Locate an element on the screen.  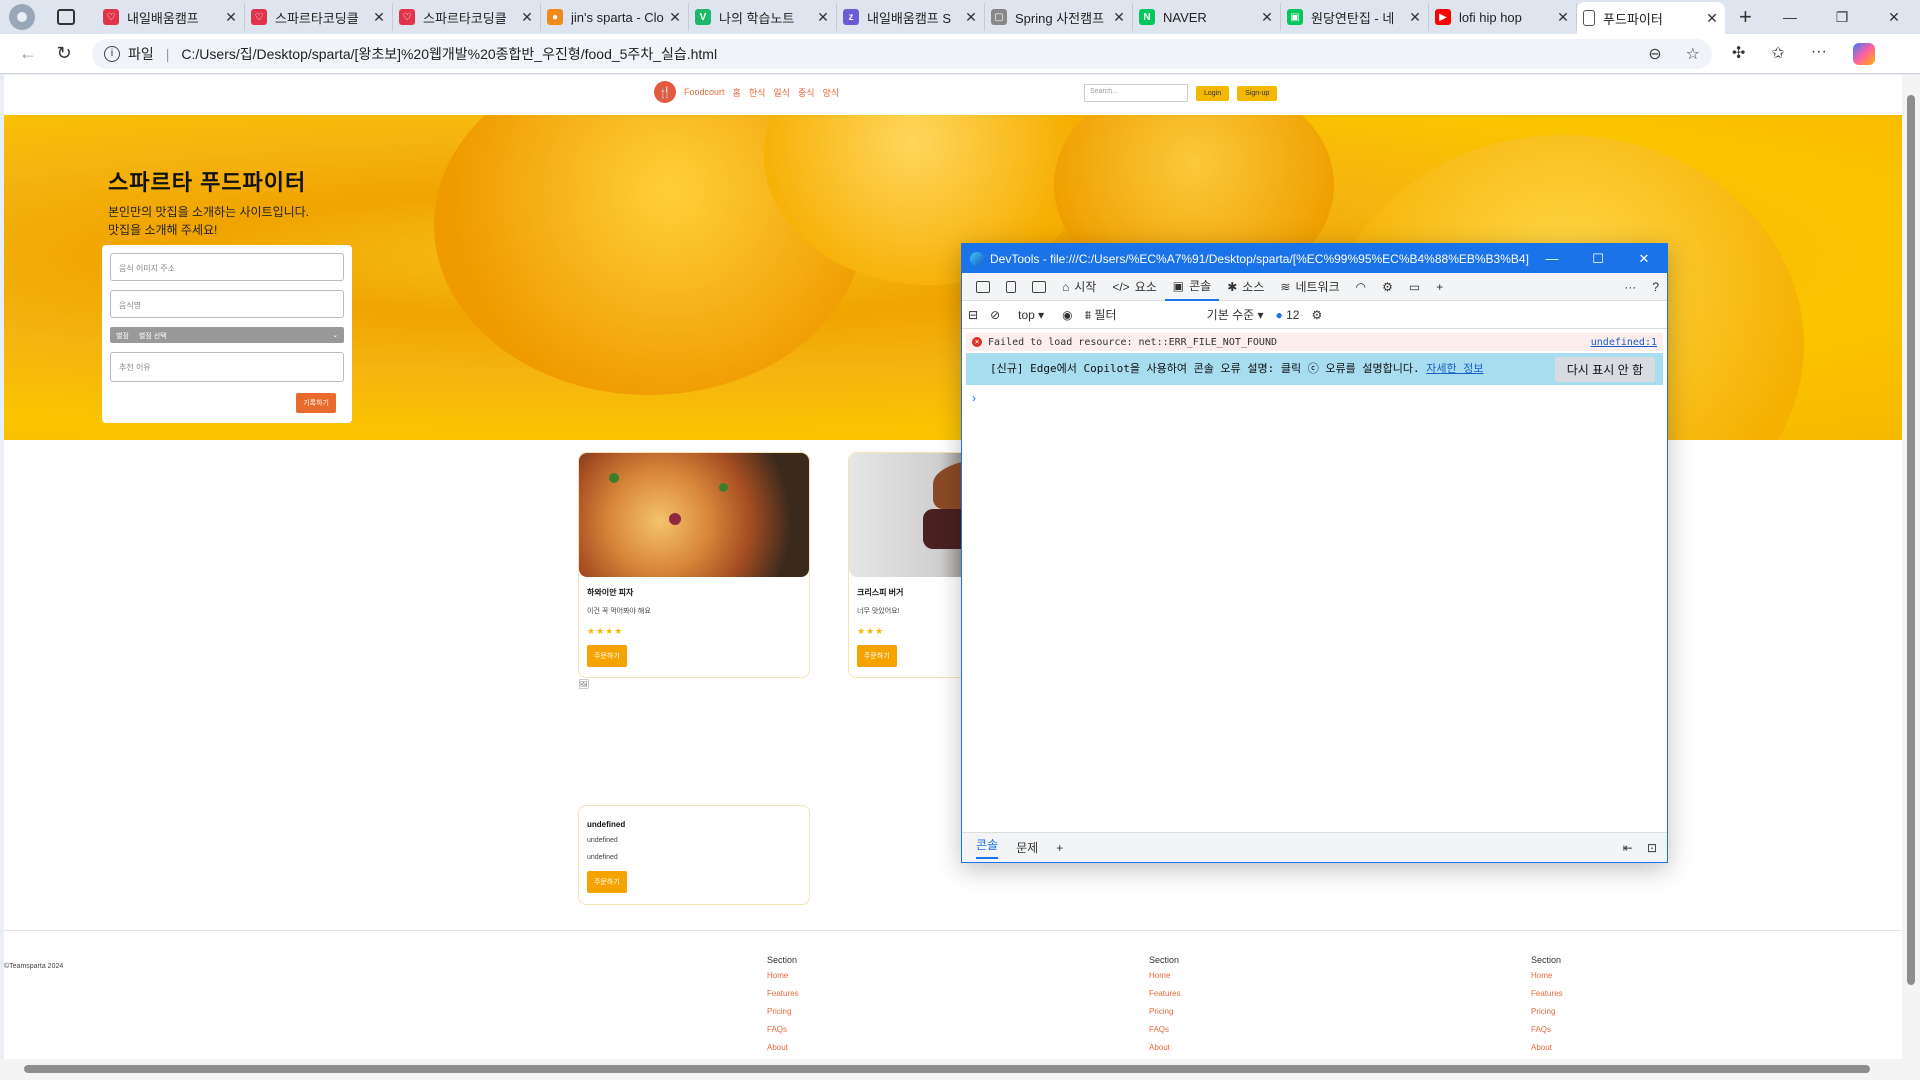
tab: ● jin's sparta - Clo ✕ is located at coordinates (615, 17).